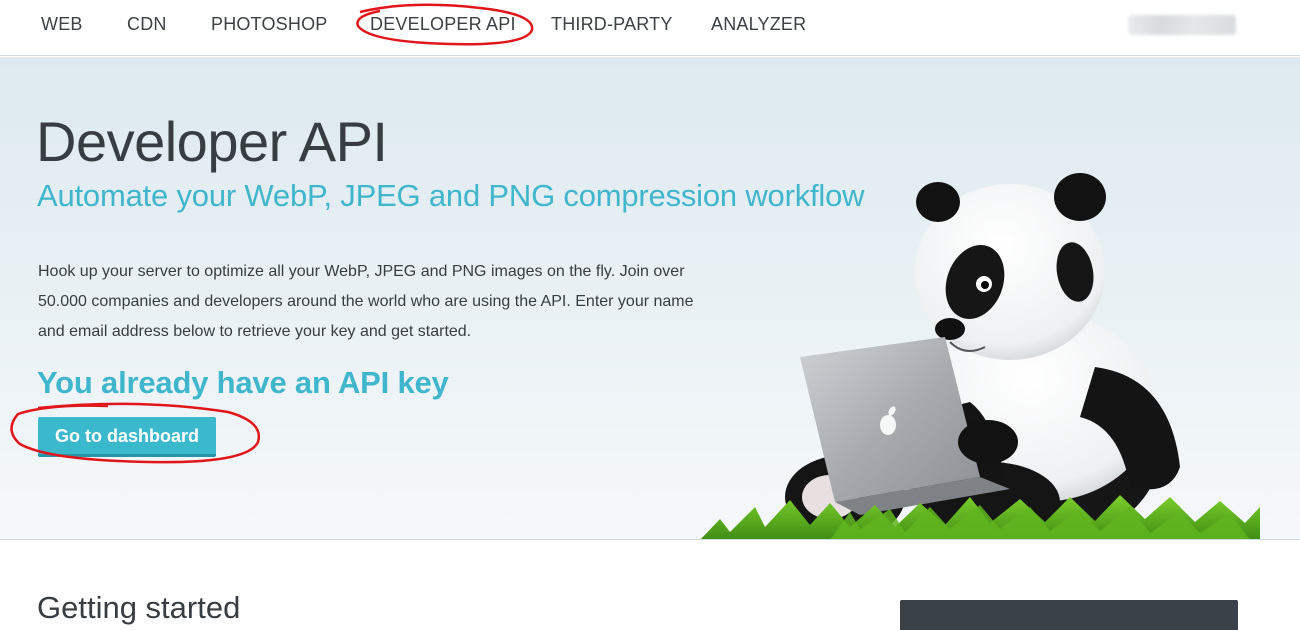 The image size is (1300, 630). Describe the element at coordinates (147, 24) in the screenshot. I see `nav-item-cdn: CDN` at that location.